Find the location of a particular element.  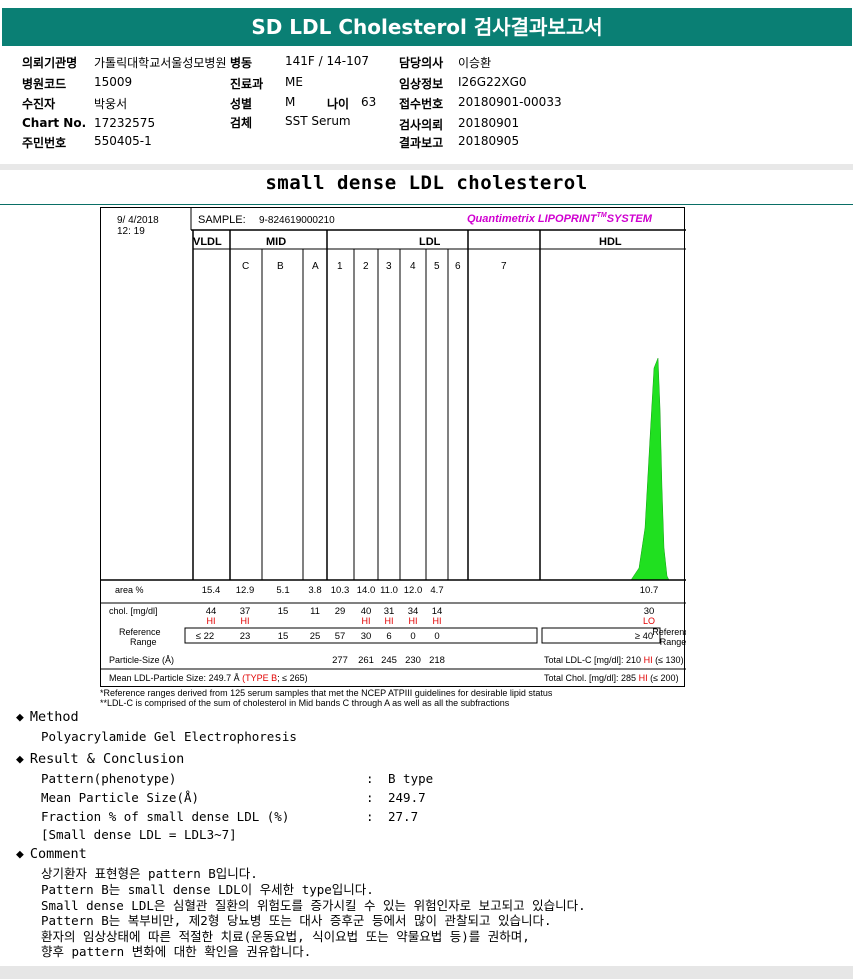

band-7: 7 is located at coordinates (504, 266).